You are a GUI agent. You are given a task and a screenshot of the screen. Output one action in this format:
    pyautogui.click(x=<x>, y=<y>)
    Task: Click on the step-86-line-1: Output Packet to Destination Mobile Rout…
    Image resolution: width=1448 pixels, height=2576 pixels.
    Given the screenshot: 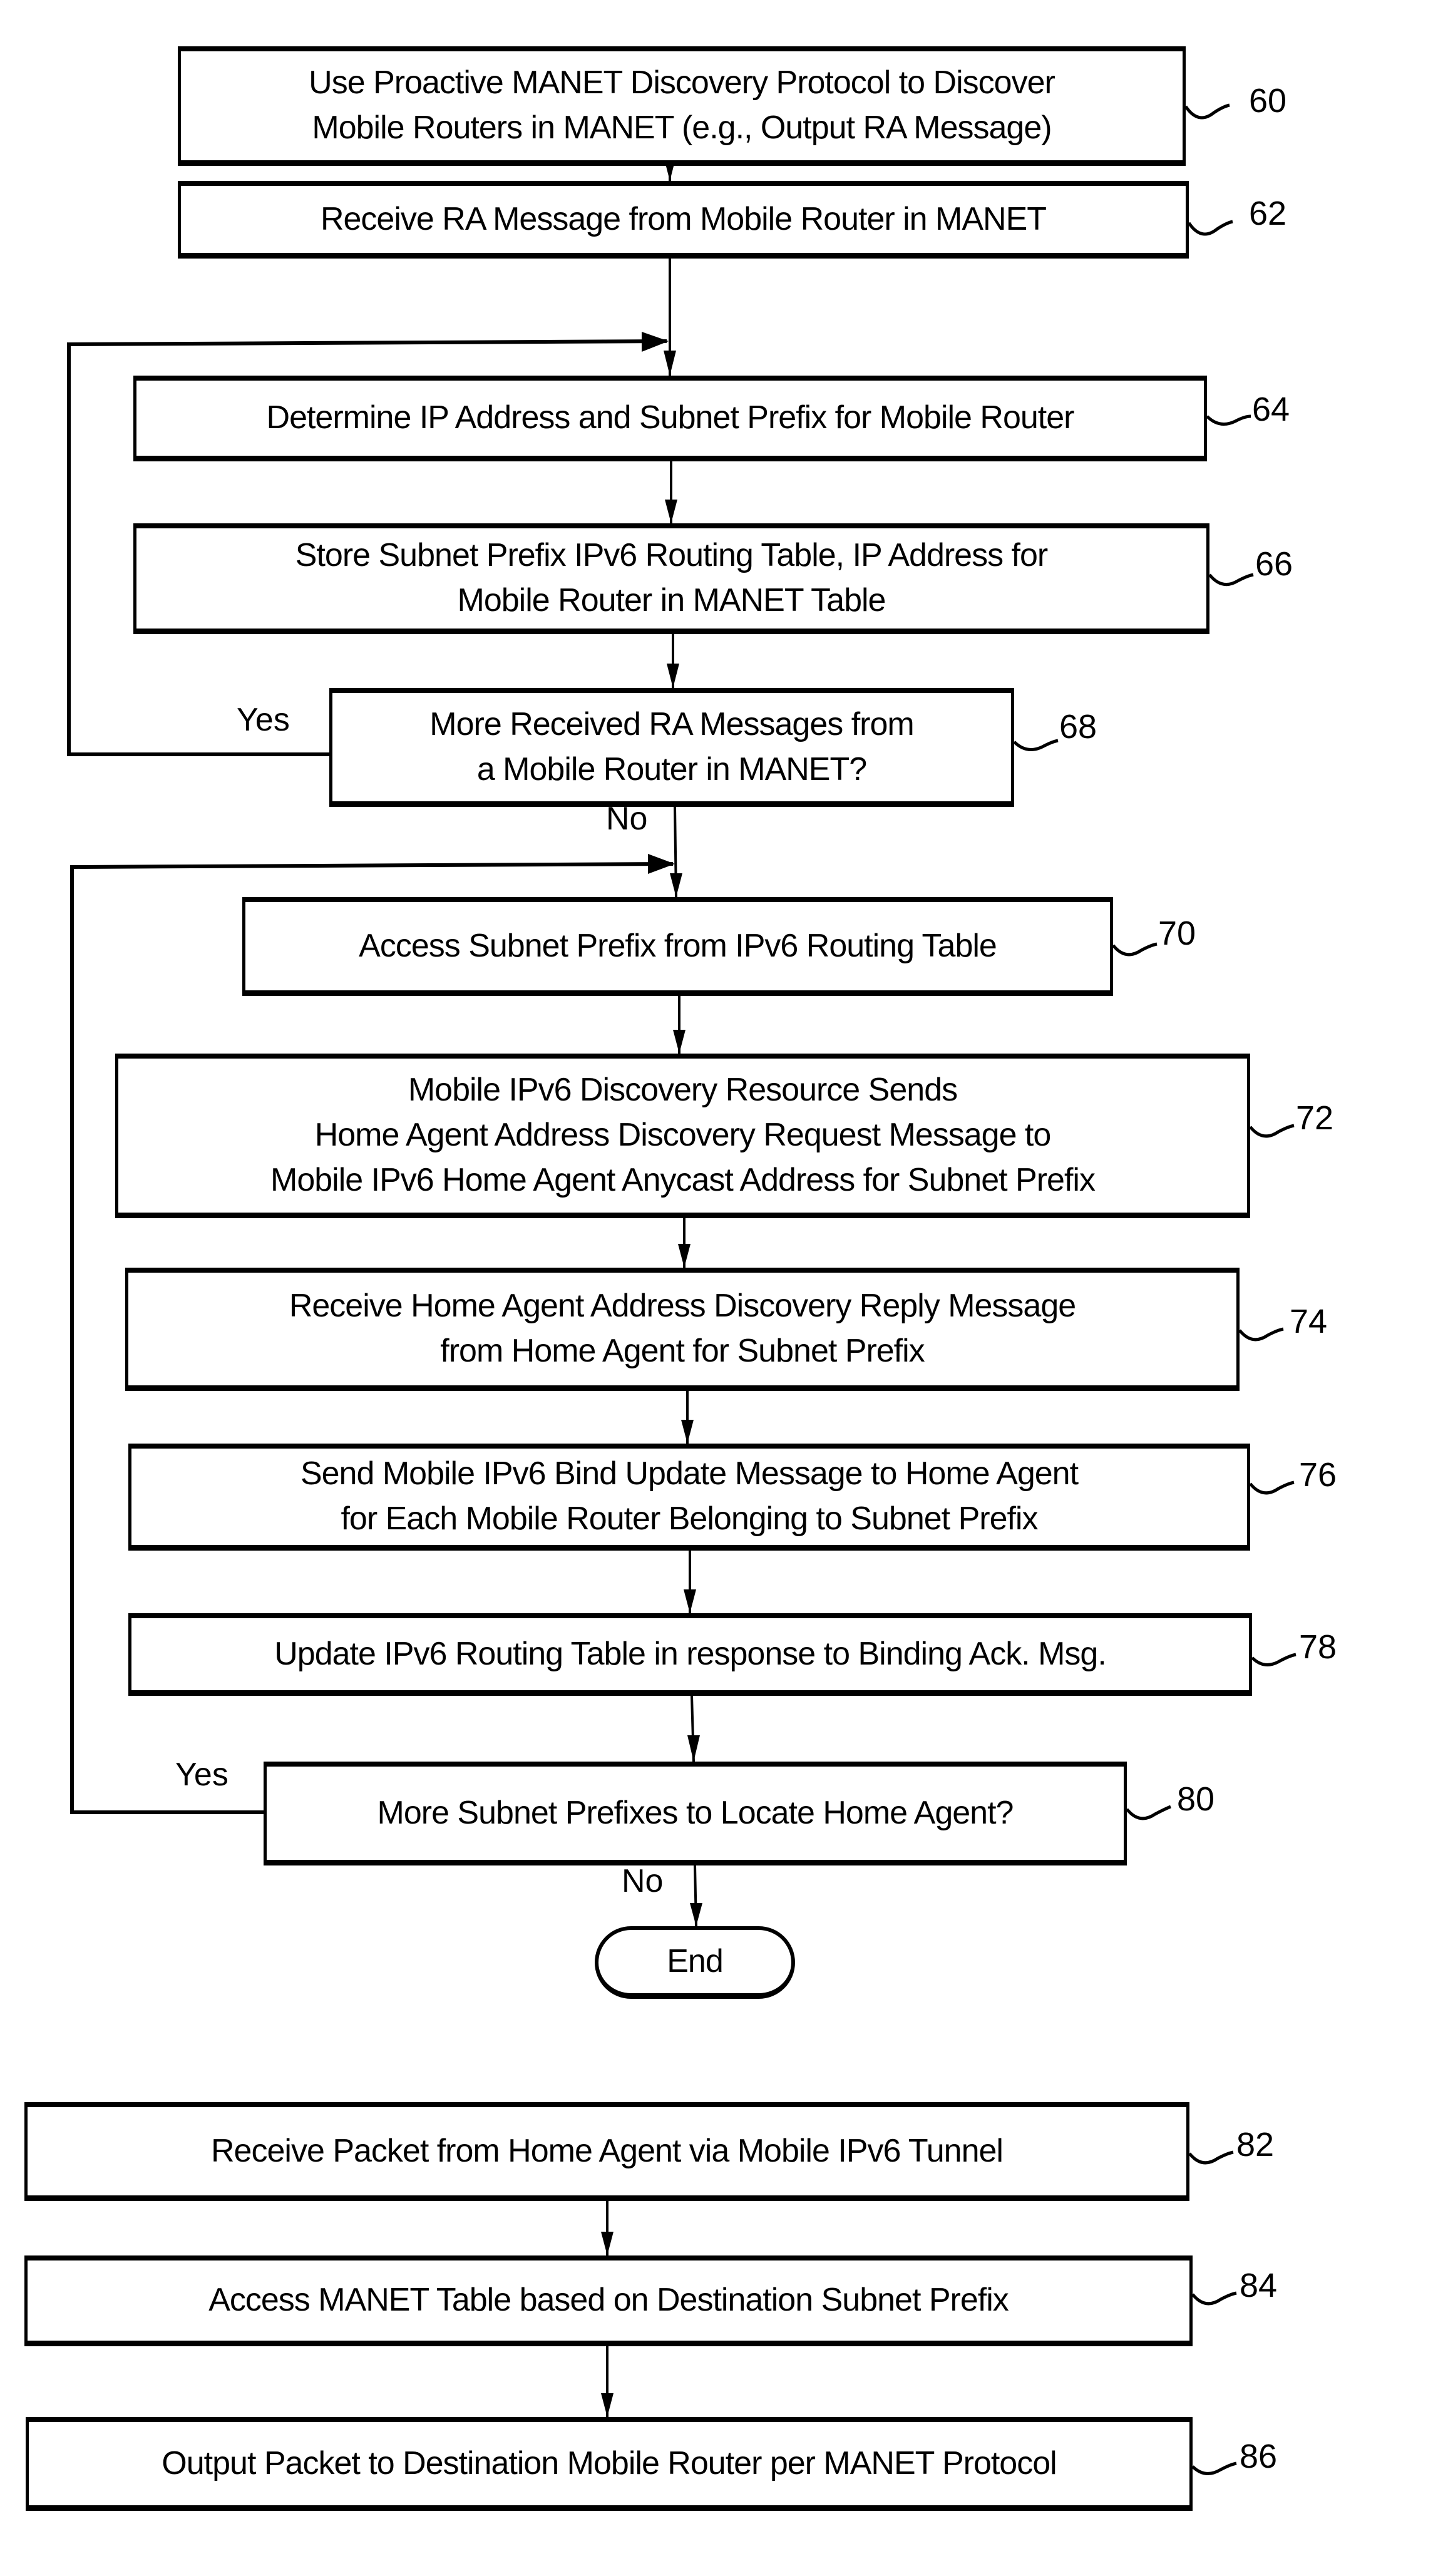 What is the action you would take?
    pyautogui.click(x=609, y=2463)
    